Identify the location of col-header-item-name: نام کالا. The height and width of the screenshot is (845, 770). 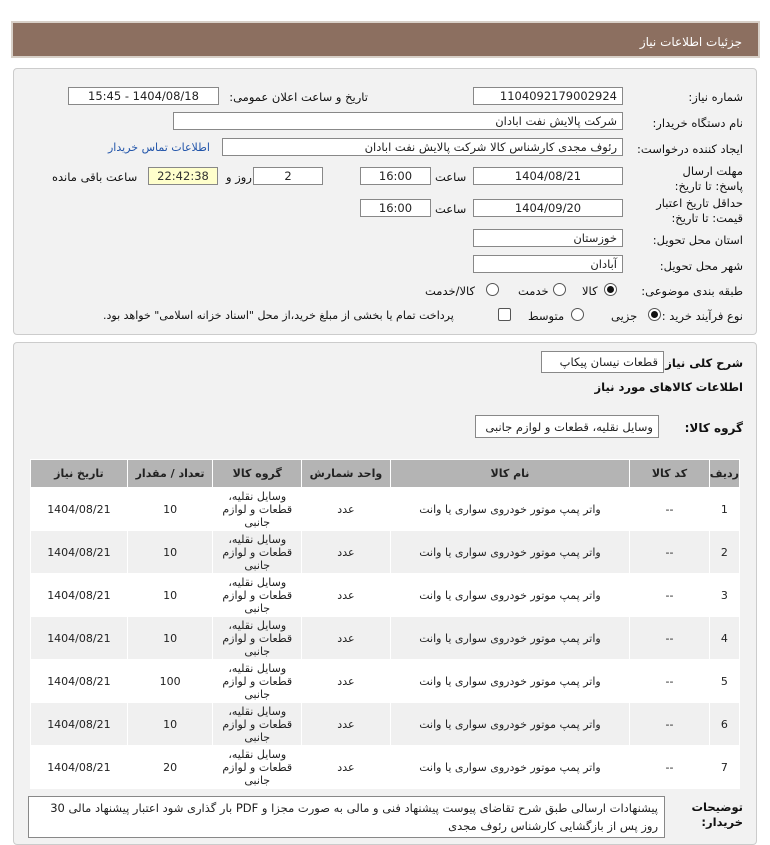
(510, 473).